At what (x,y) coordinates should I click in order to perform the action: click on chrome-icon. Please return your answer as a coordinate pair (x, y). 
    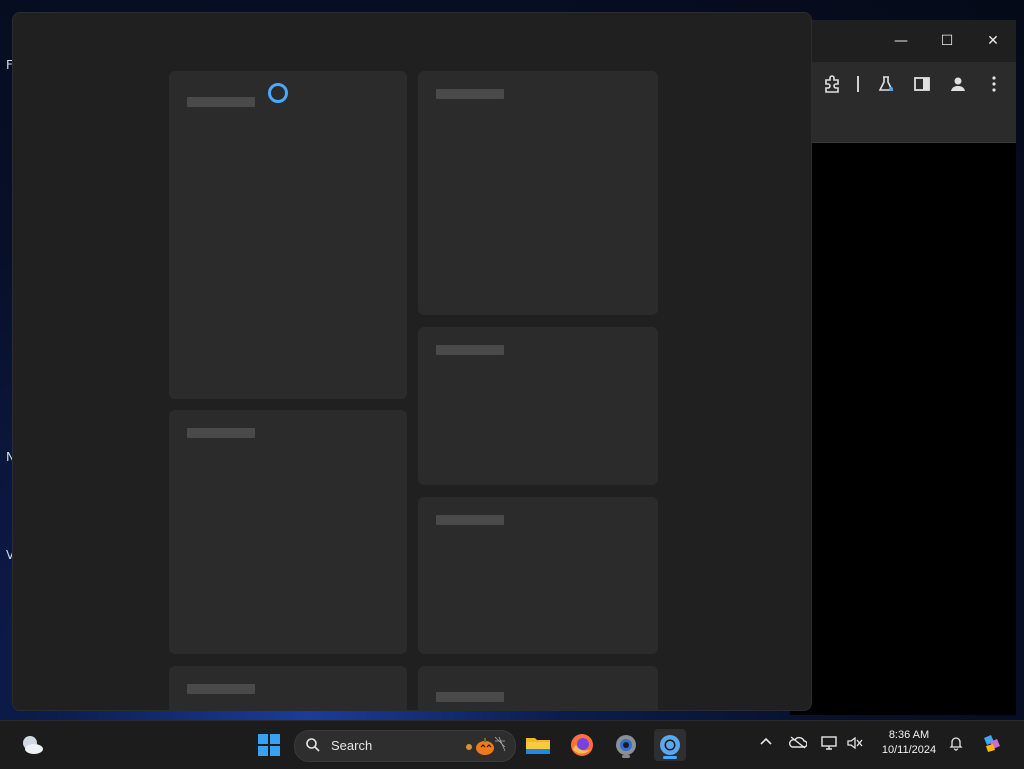
    Looking at the image, I should click on (670, 745).